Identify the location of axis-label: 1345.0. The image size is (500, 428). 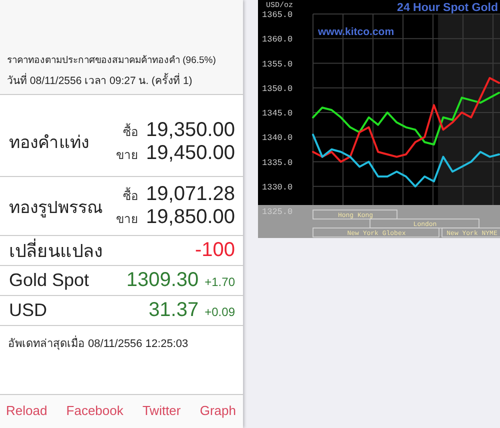
(277, 113).